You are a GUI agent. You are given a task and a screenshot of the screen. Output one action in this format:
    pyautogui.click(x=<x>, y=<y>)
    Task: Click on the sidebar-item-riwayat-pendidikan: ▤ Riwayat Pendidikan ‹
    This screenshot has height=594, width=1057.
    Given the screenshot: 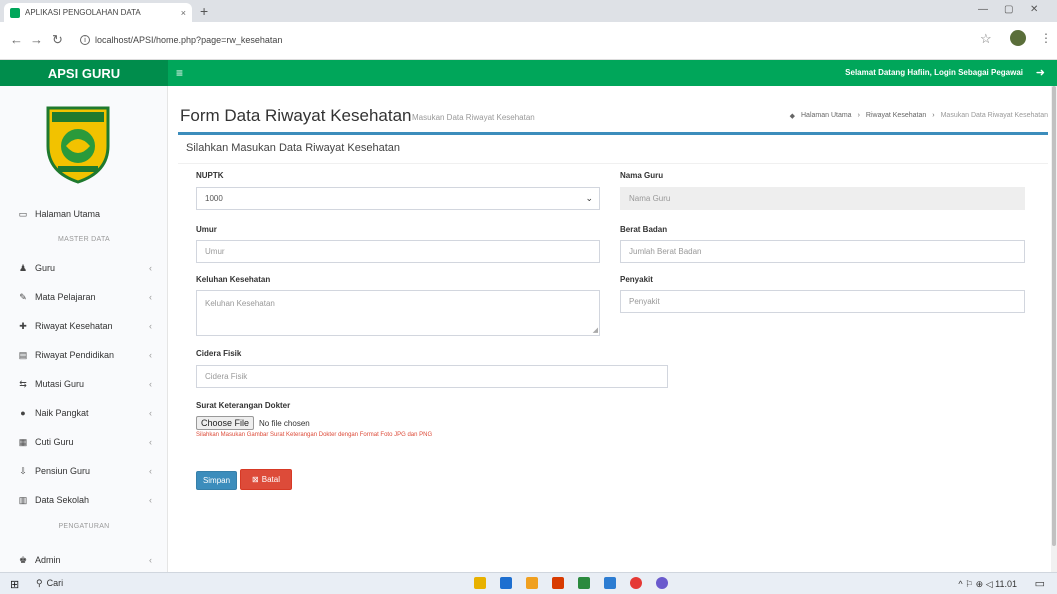 What is the action you would take?
    pyautogui.click(x=84, y=355)
    